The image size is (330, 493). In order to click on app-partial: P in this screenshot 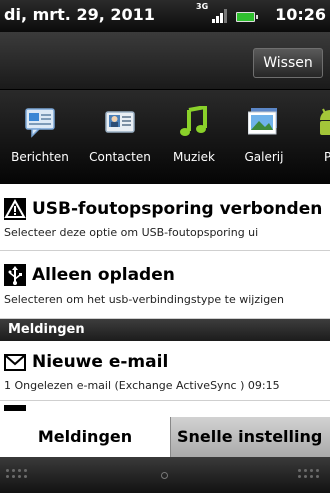, I will do `click(315, 137)`.